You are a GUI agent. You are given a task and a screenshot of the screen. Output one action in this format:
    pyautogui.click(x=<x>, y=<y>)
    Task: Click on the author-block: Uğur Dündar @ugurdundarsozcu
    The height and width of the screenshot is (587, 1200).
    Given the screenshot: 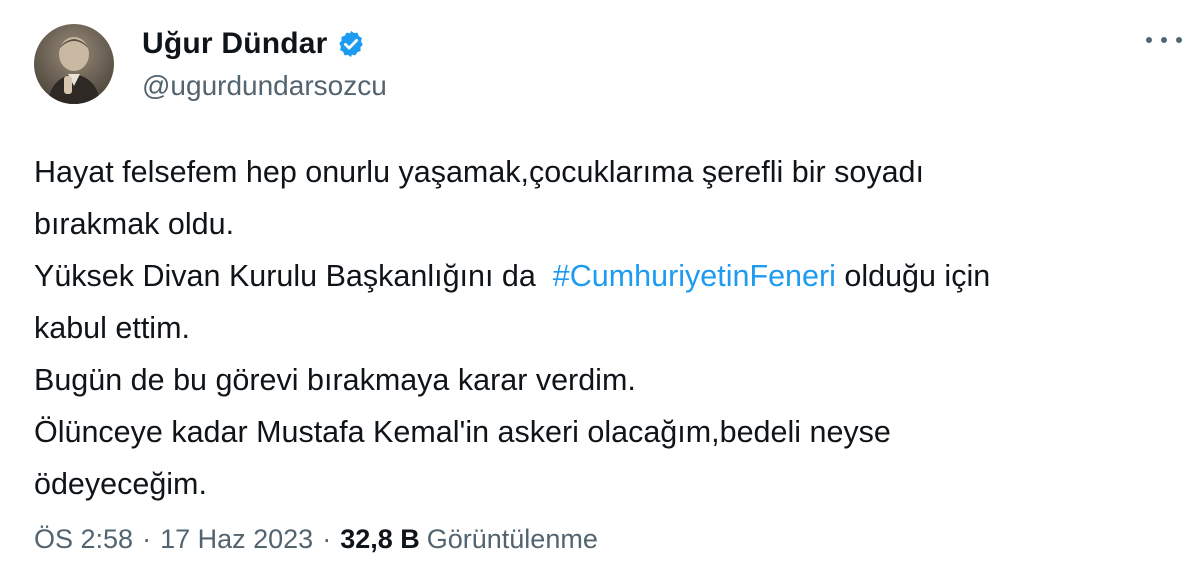 What is the action you would take?
    pyautogui.click(x=264, y=63)
    